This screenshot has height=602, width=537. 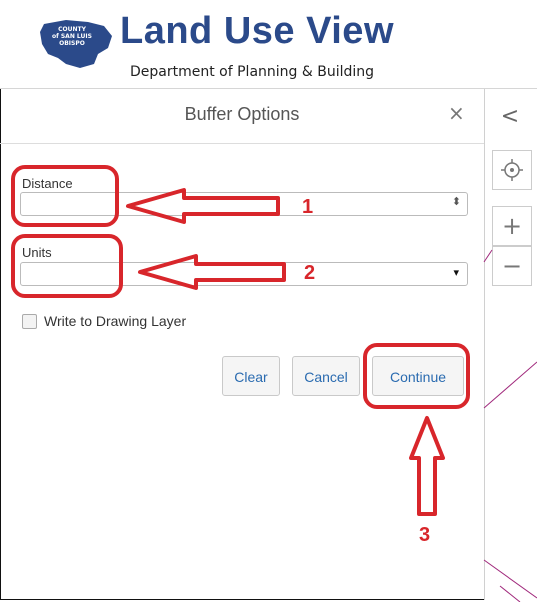 I want to click on locate-button, so click(x=512, y=170).